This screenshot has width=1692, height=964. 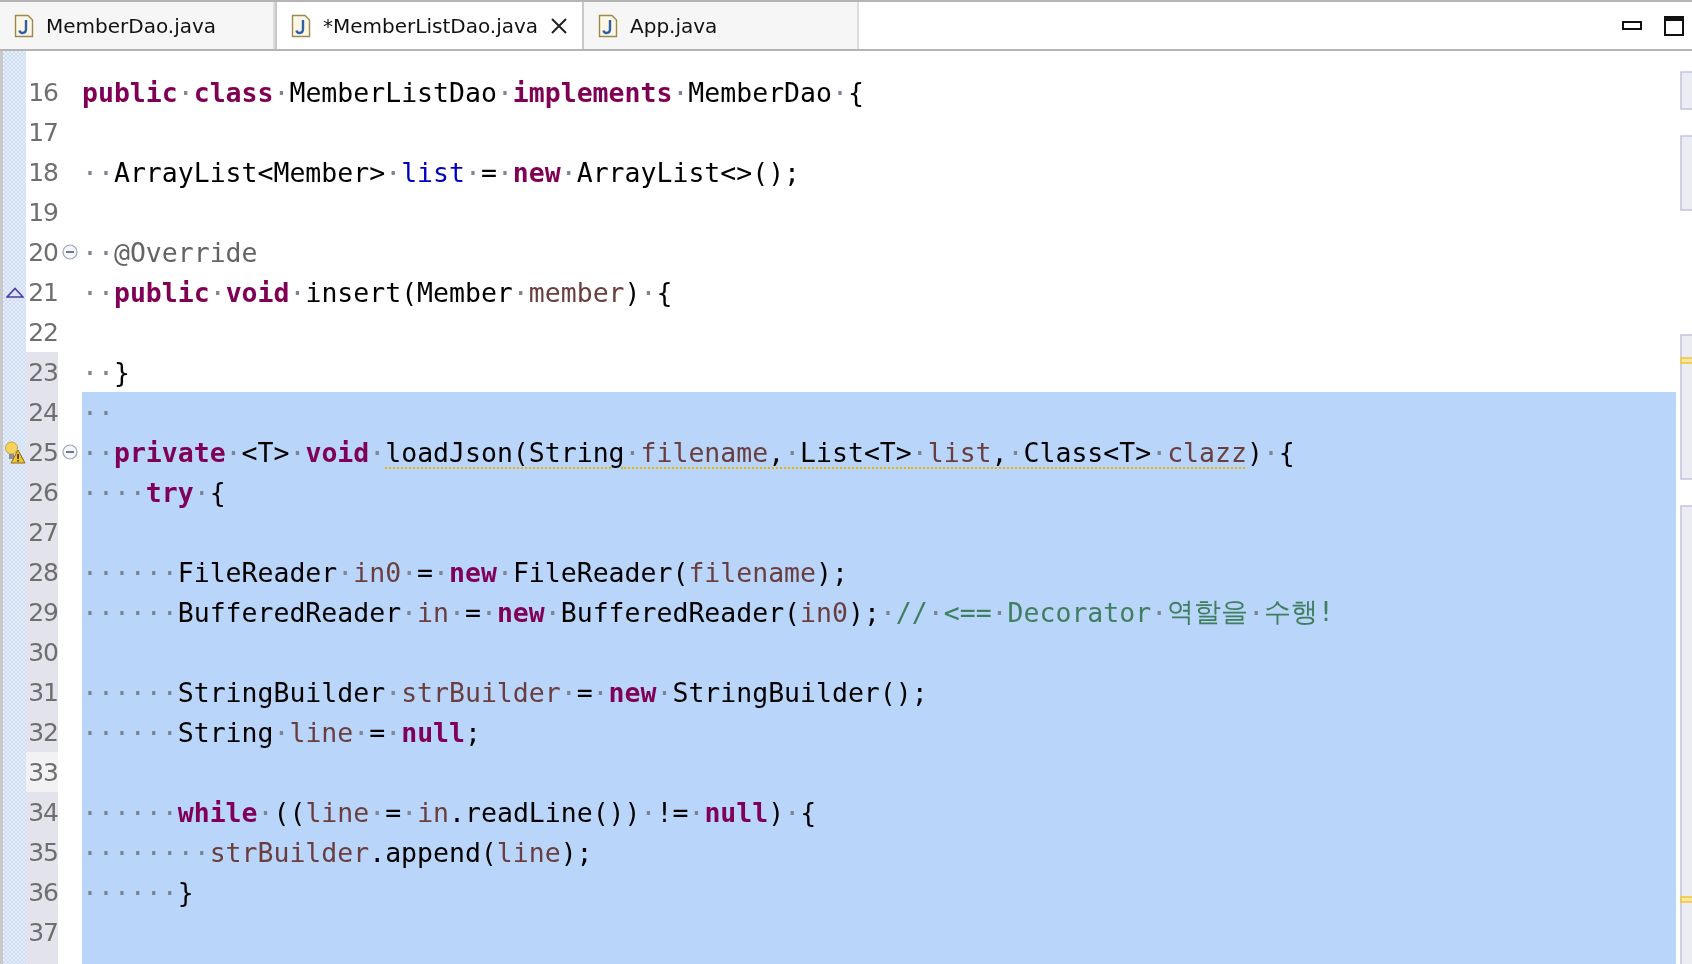 I want to click on line-number: 37, so click(x=42, y=932).